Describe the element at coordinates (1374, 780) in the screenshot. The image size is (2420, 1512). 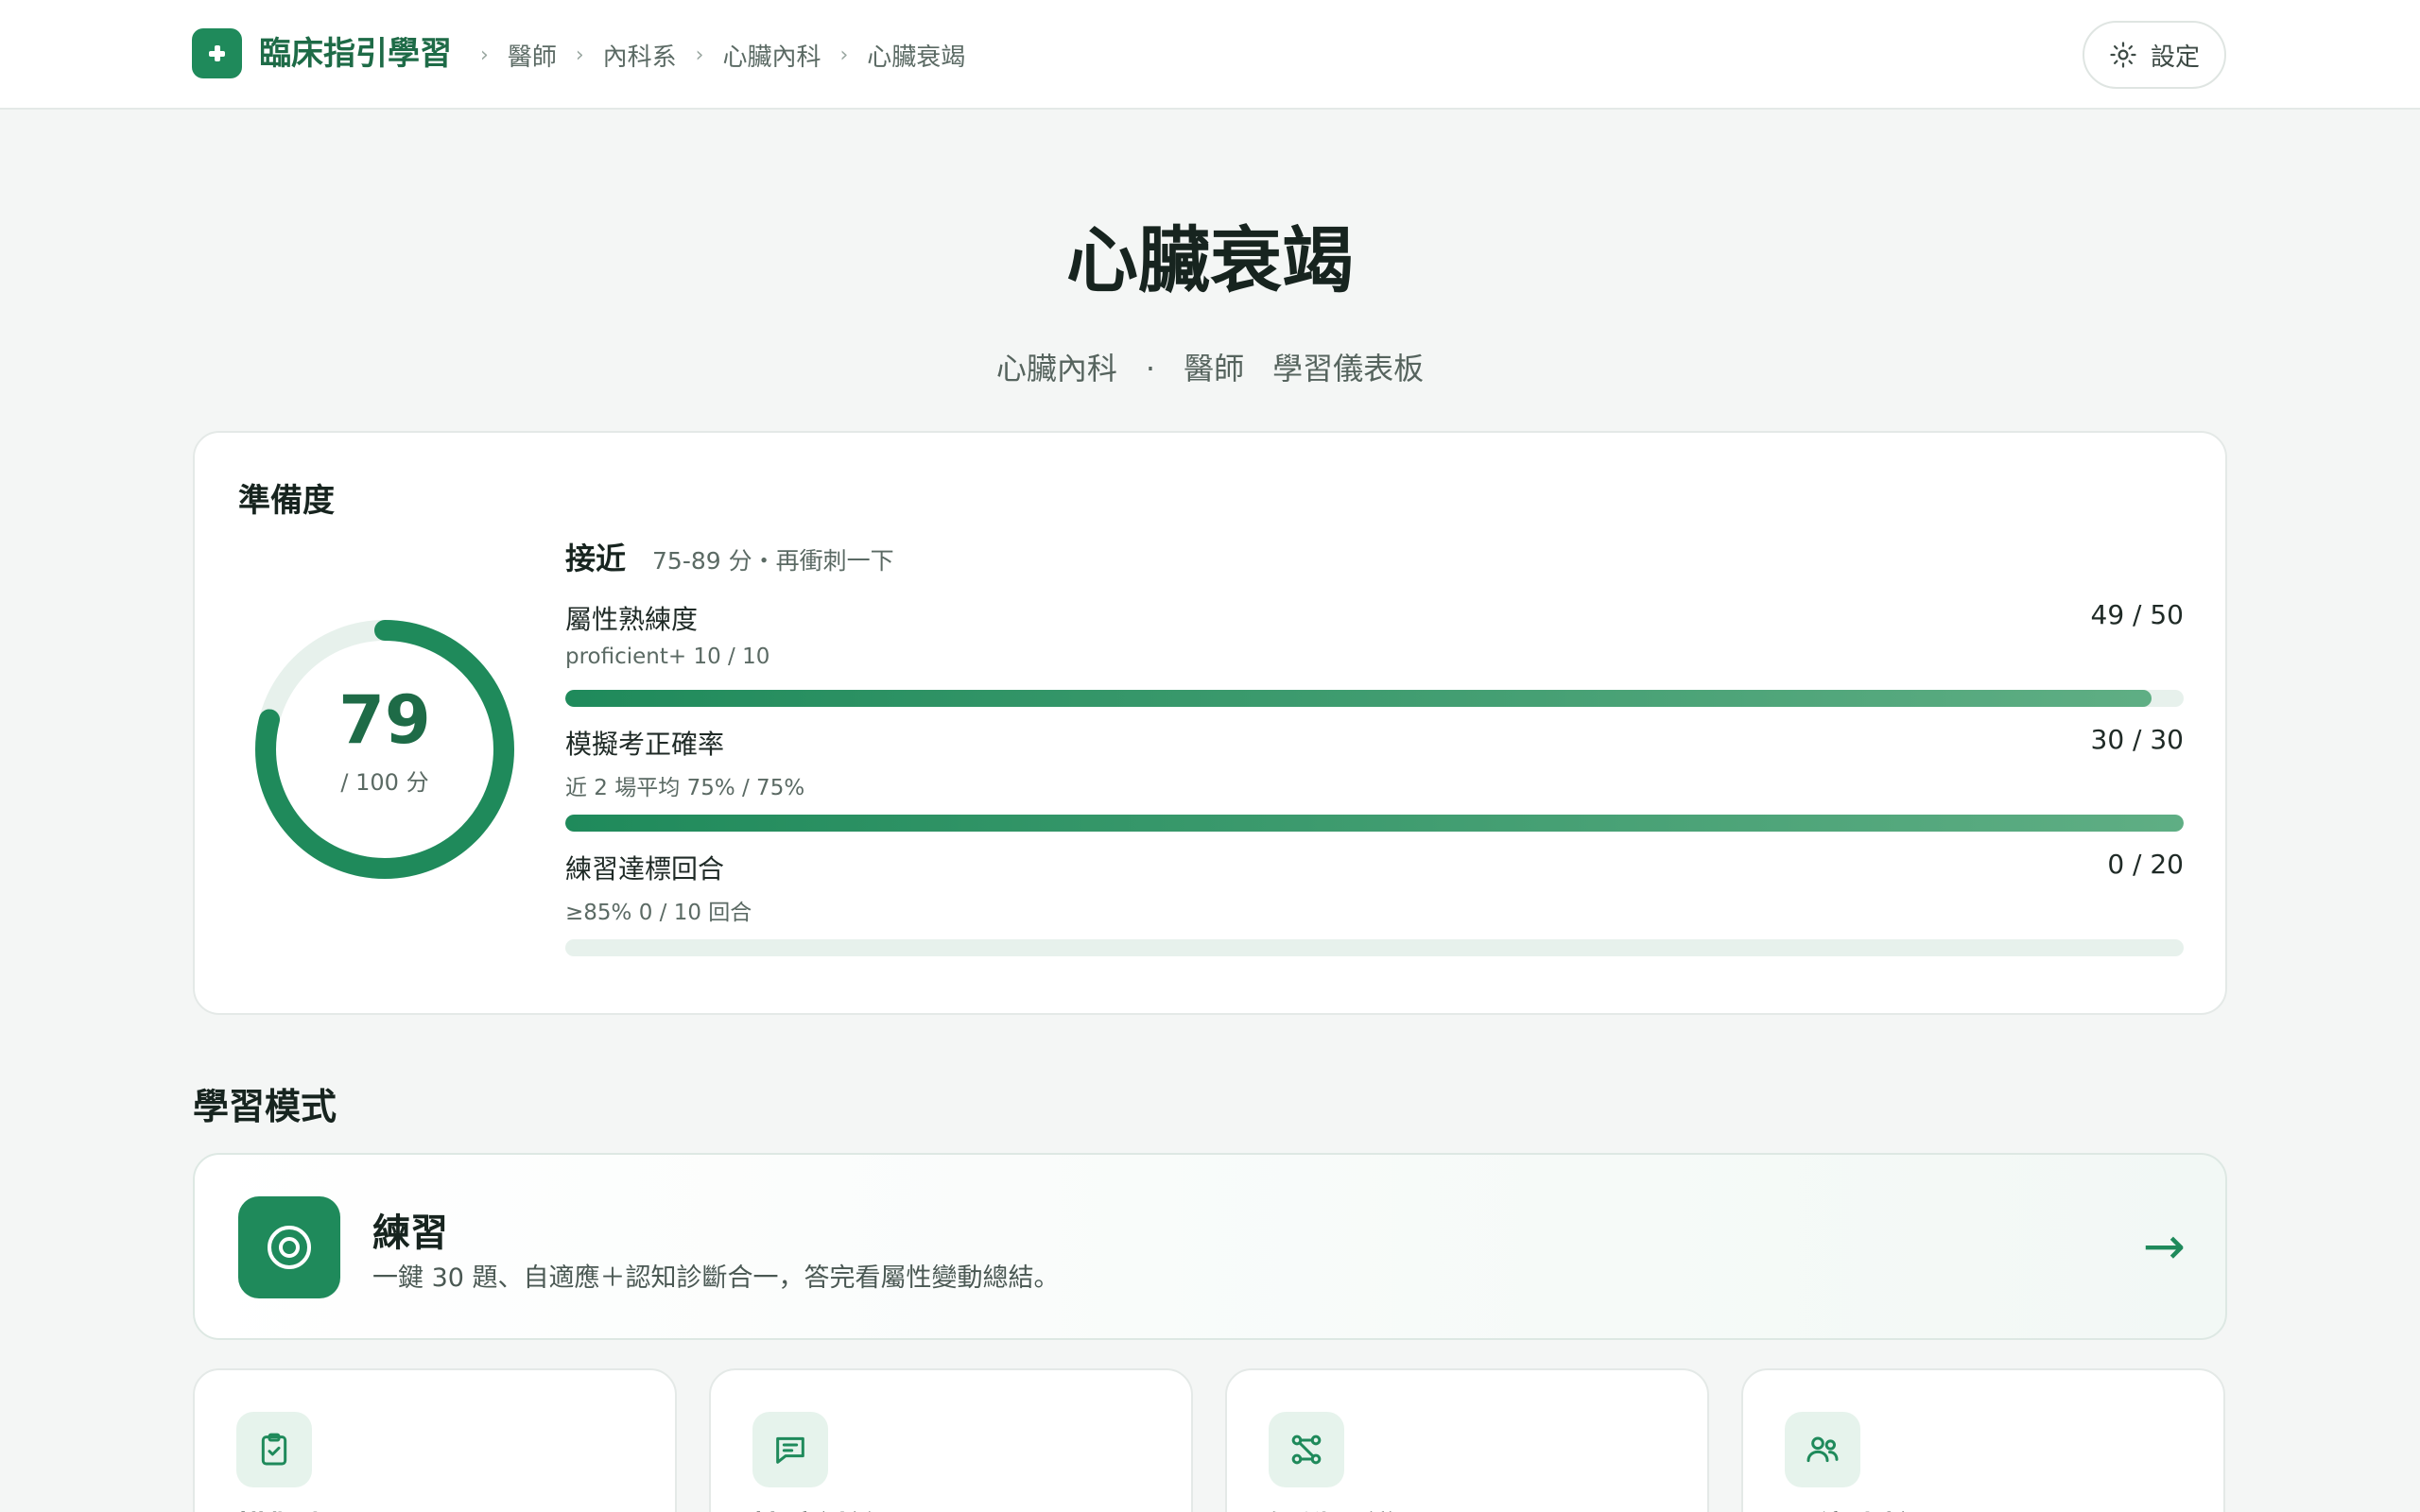
I see `metric-mock-exam-accuracy: 模擬考正確率 30 / 30 近 2 場平均 75% / 75%` at that location.